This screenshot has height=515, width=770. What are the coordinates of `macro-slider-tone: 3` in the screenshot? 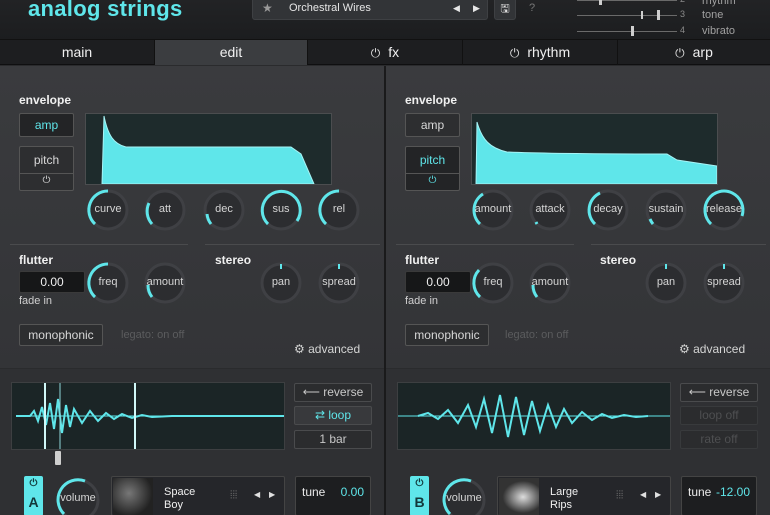 It's located at (631, 14).